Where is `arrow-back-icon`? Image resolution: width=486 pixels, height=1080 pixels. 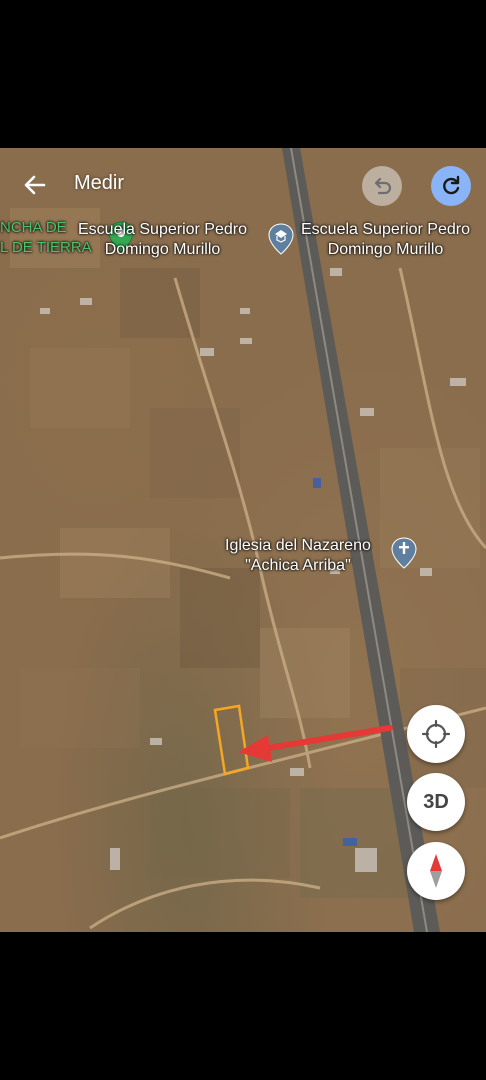
arrow-back-icon is located at coordinates (35, 185).